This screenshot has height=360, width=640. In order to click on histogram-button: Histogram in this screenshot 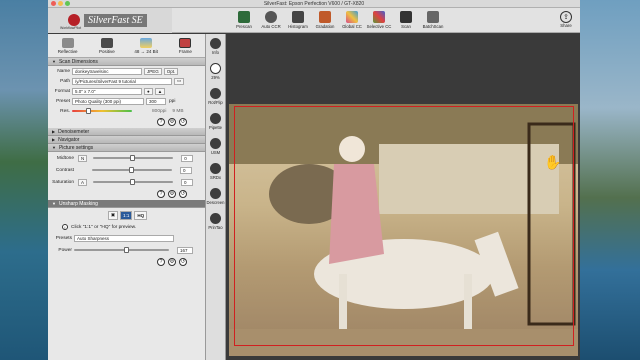, I will do `click(298, 20)`.